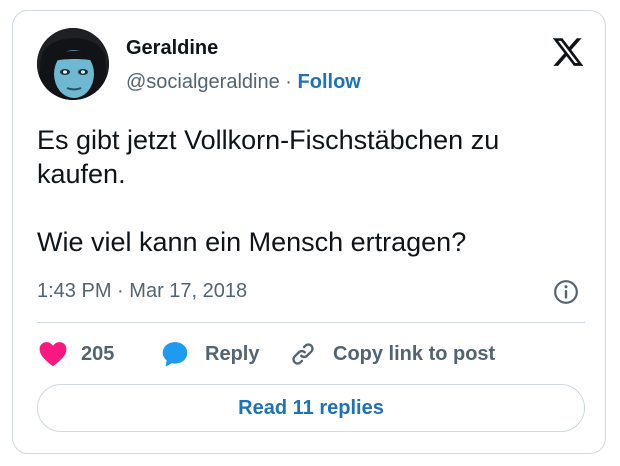  I want to click on divider, so click(311, 322).